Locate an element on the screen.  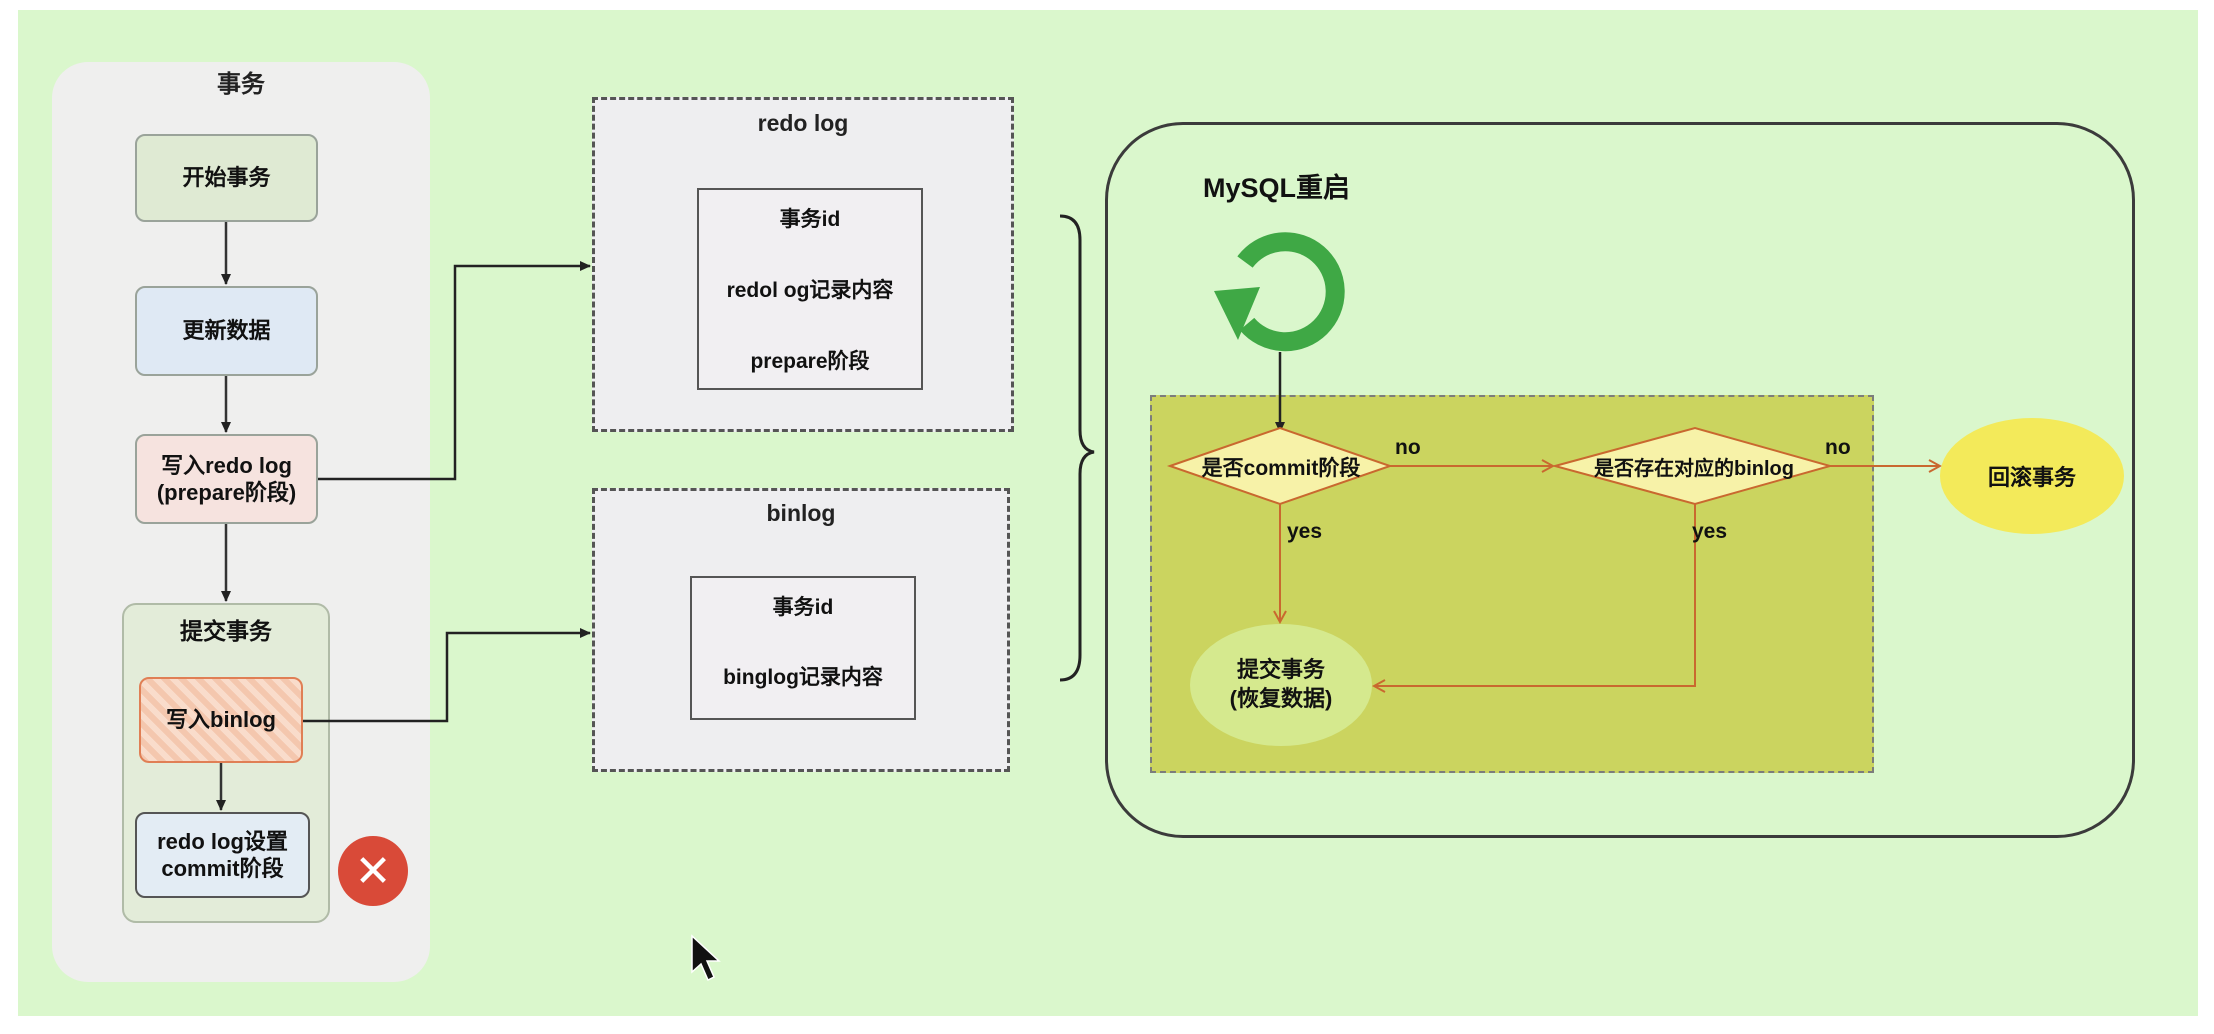
arrow-binlog-to-binlog-box is located at coordinates (447, 675).